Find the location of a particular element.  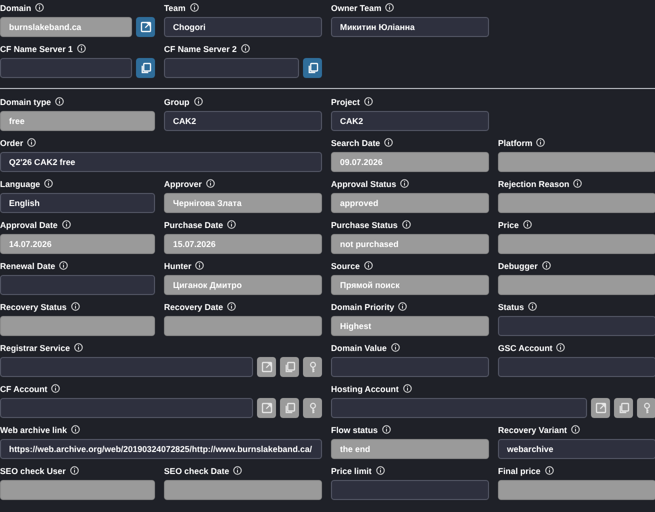

field-label: GSC Account is located at coordinates (525, 347).